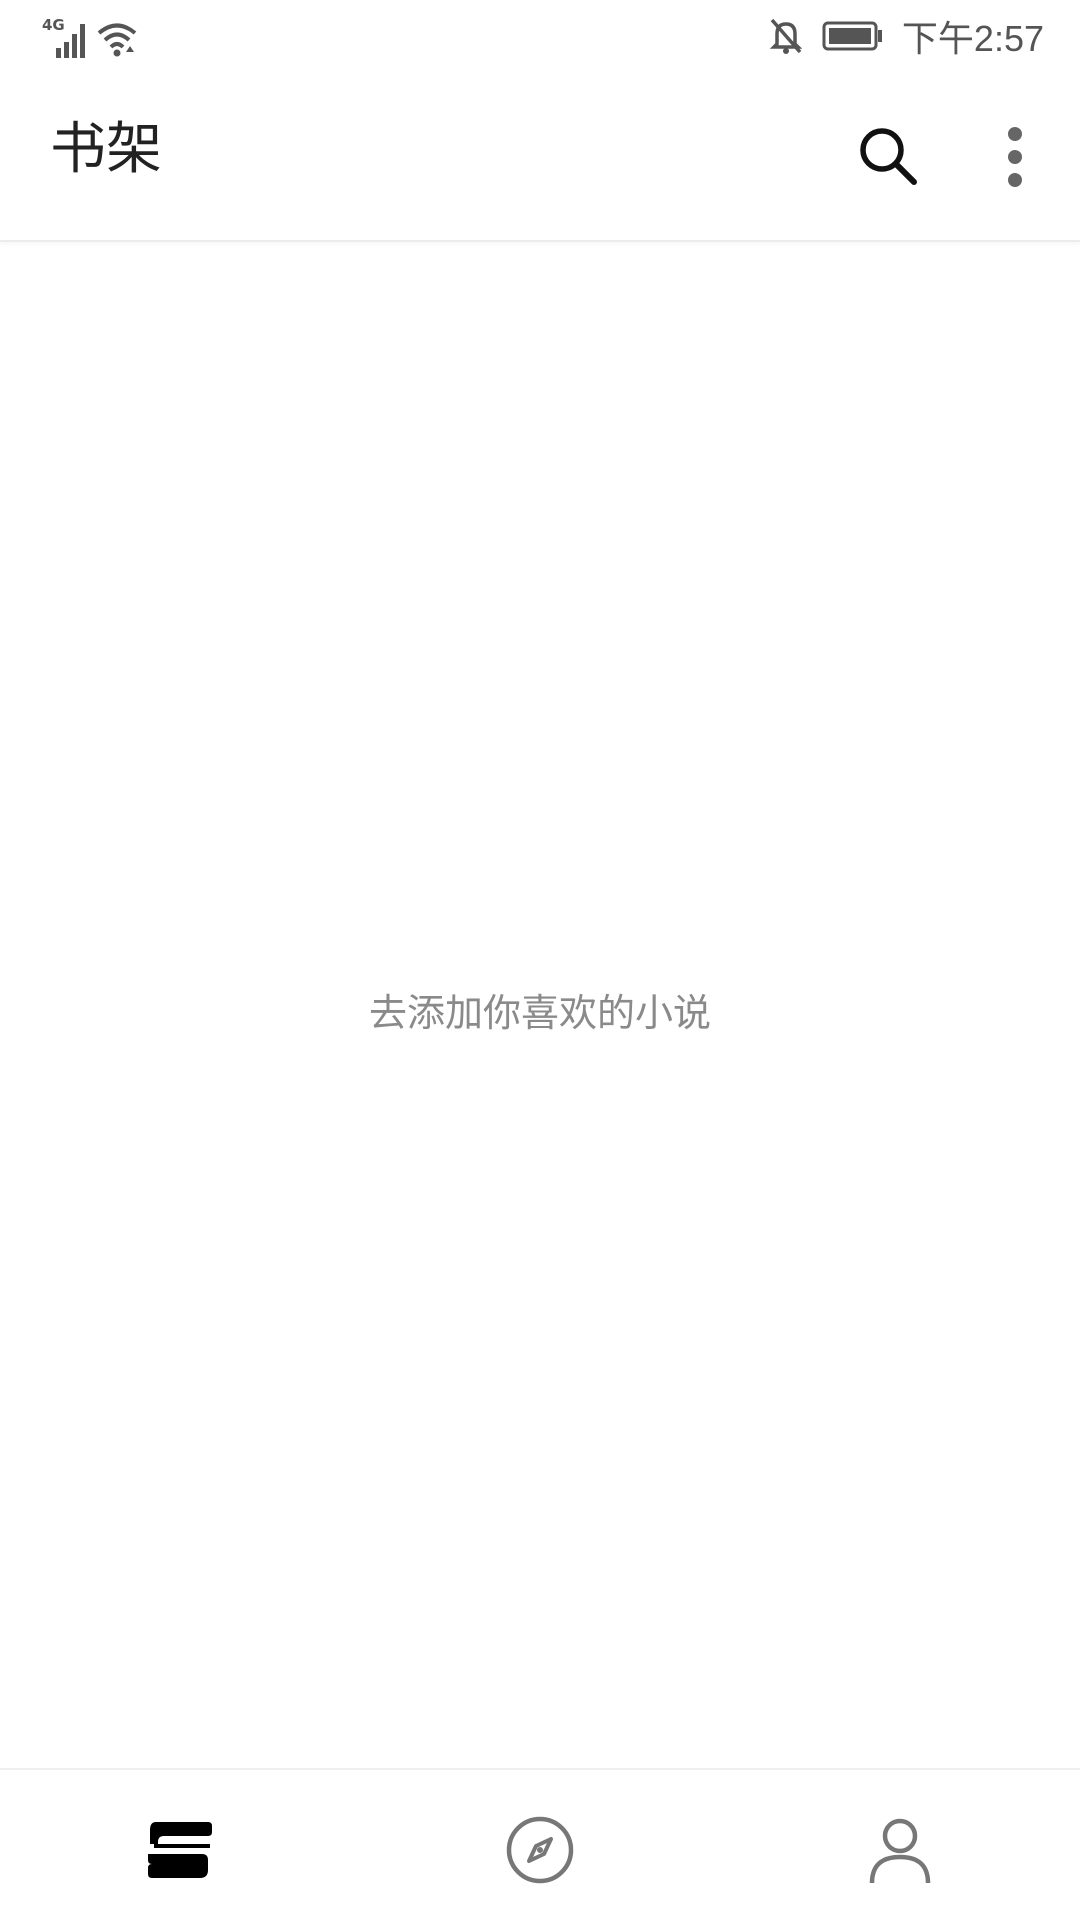 The height and width of the screenshot is (1920, 1080). What do you see at coordinates (70, 41) in the screenshot?
I see `signal-icon` at bounding box center [70, 41].